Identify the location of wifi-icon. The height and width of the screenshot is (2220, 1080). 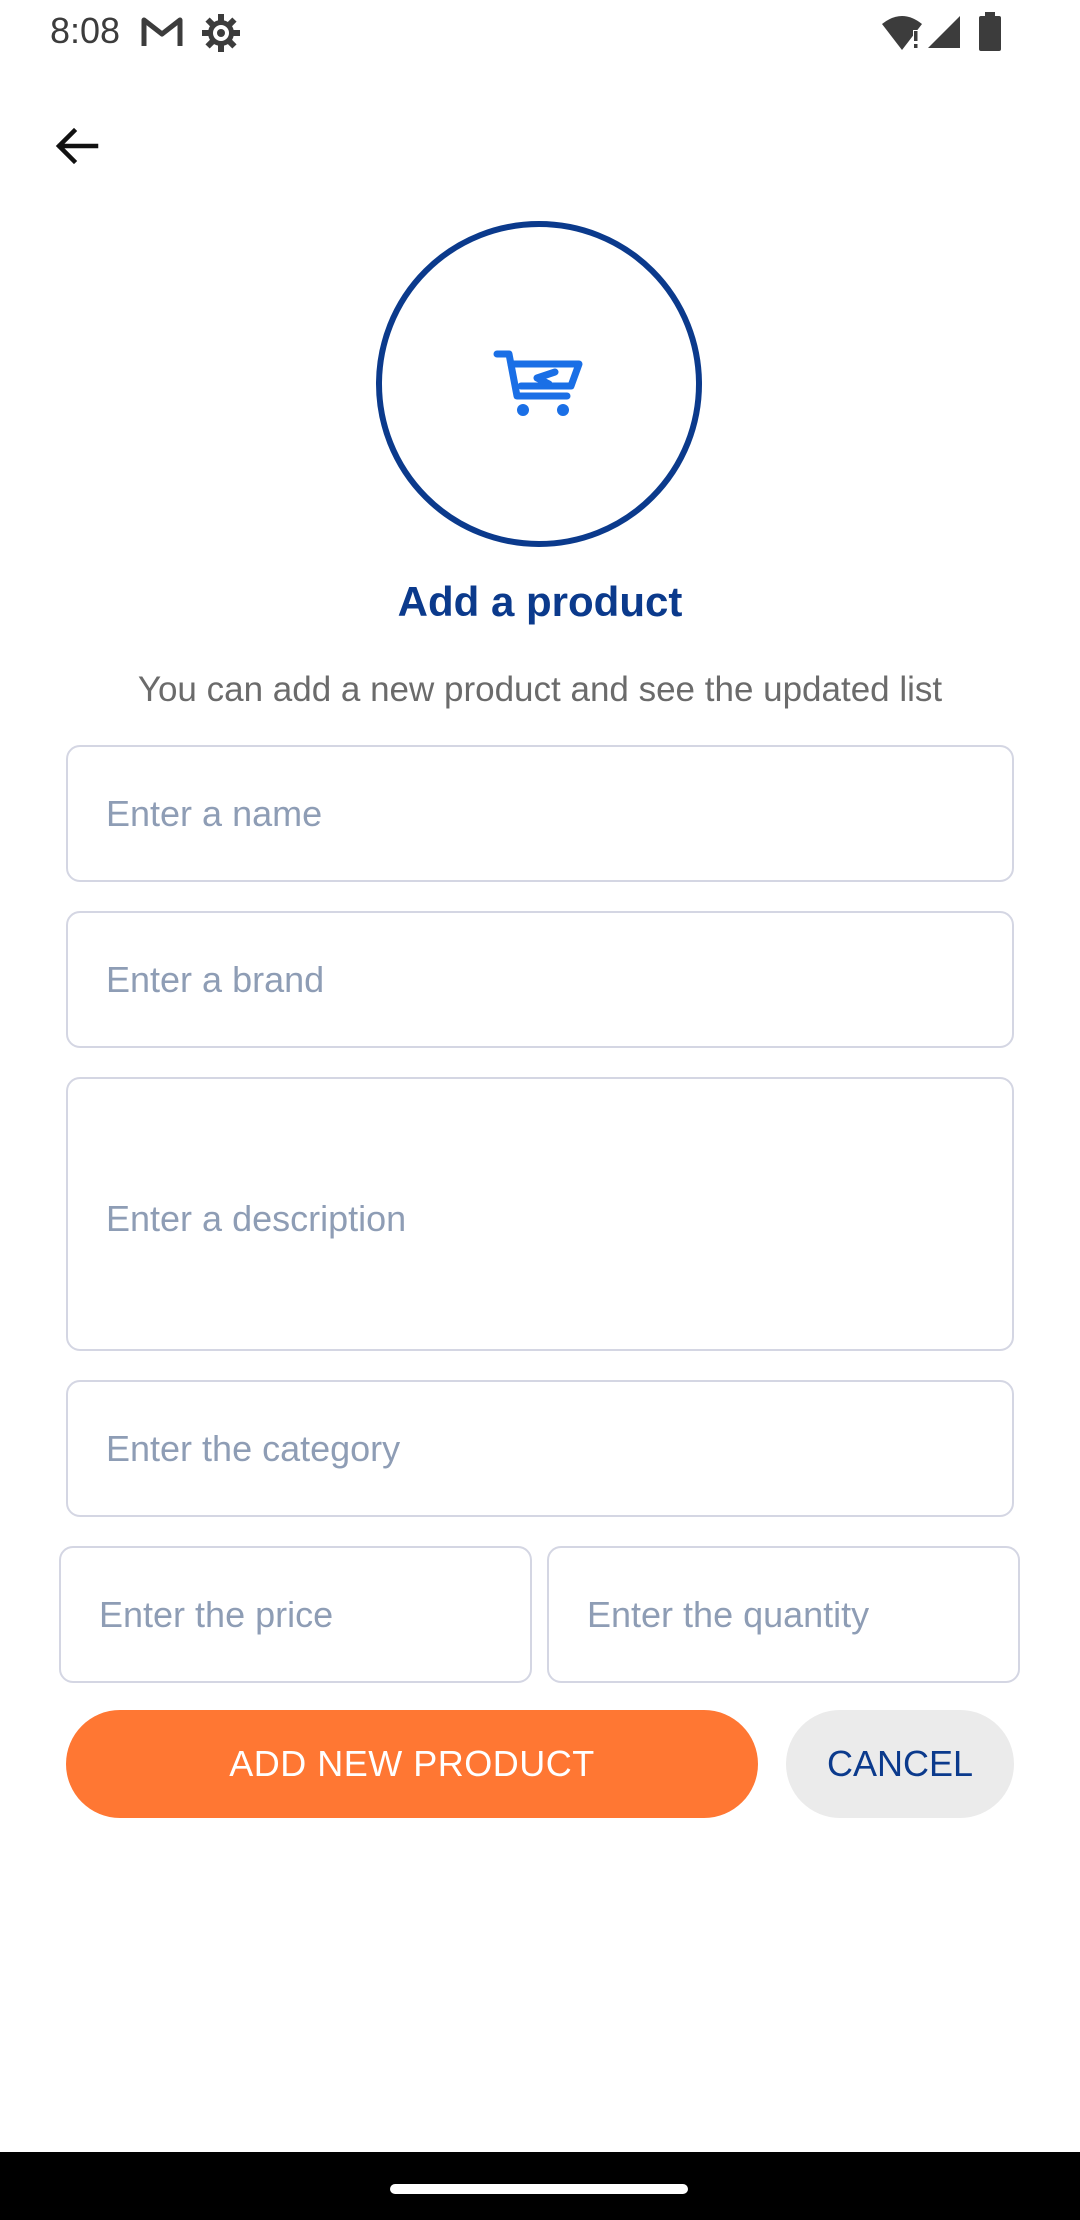
(902, 35).